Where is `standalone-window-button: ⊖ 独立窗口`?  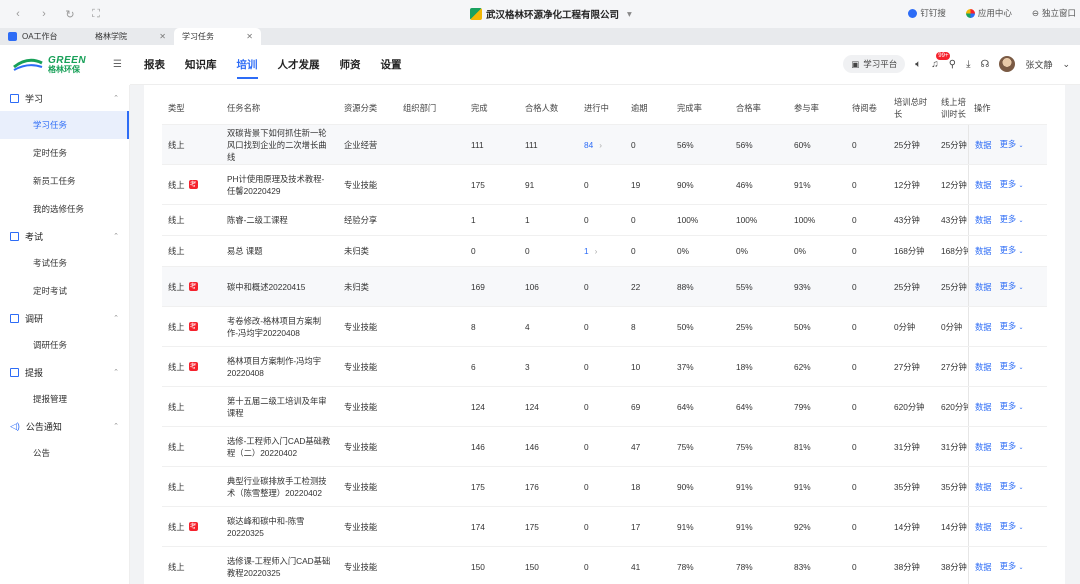 standalone-window-button: ⊖ 独立窗口 is located at coordinates (1054, 13).